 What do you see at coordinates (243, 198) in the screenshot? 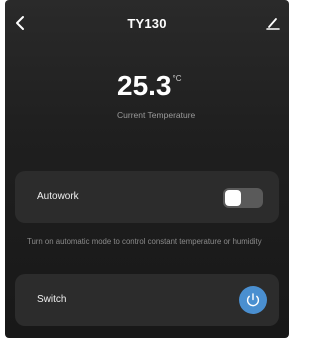
I see `autowork-toggle` at bounding box center [243, 198].